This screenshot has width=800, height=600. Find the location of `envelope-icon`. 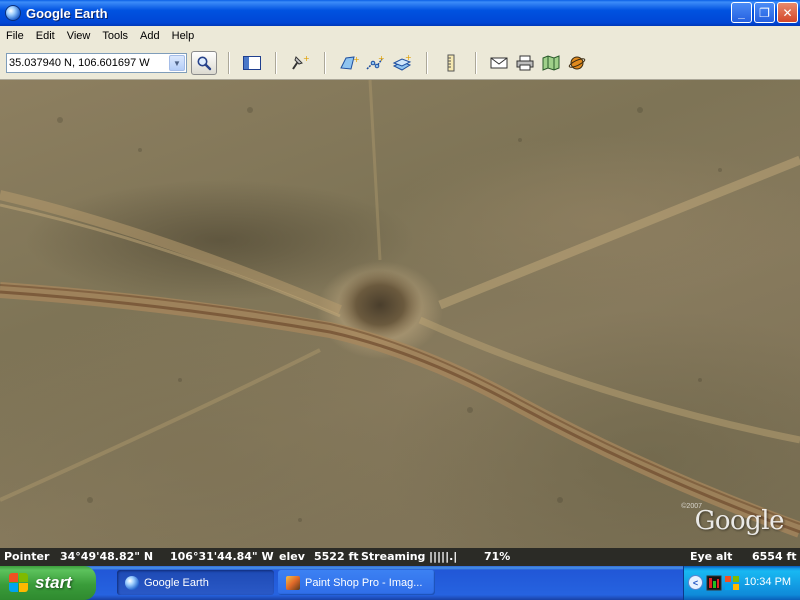

envelope-icon is located at coordinates (499, 63).